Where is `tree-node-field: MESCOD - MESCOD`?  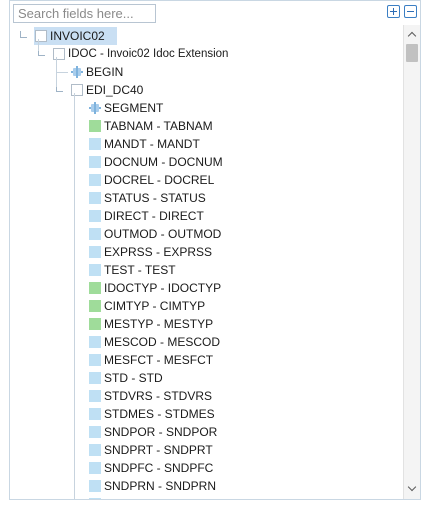 tree-node-field: MESCOD - MESCOD is located at coordinates (206, 342).